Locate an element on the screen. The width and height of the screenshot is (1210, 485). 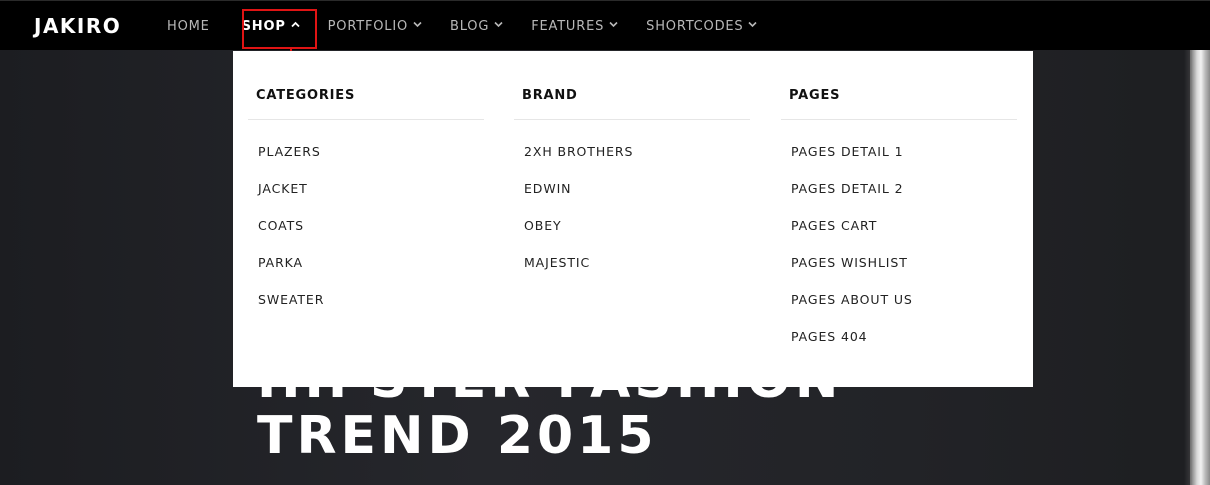
menu-link: PAGES DETAIL 2 is located at coordinates (852, 199).